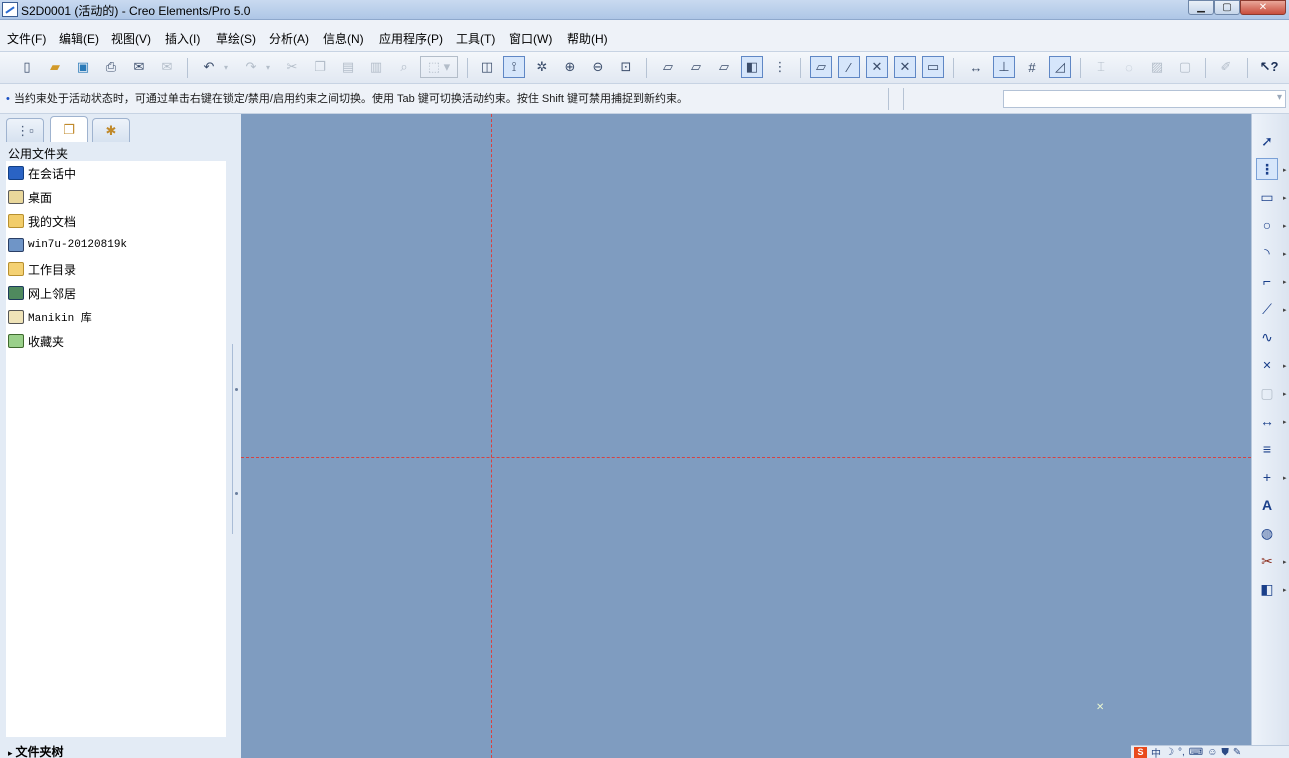 This screenshot has width=1289, height=758. Describe the element at coordinates (821, 67) in the screenshot. I see `datum-planes-icon: ▱` at that location.